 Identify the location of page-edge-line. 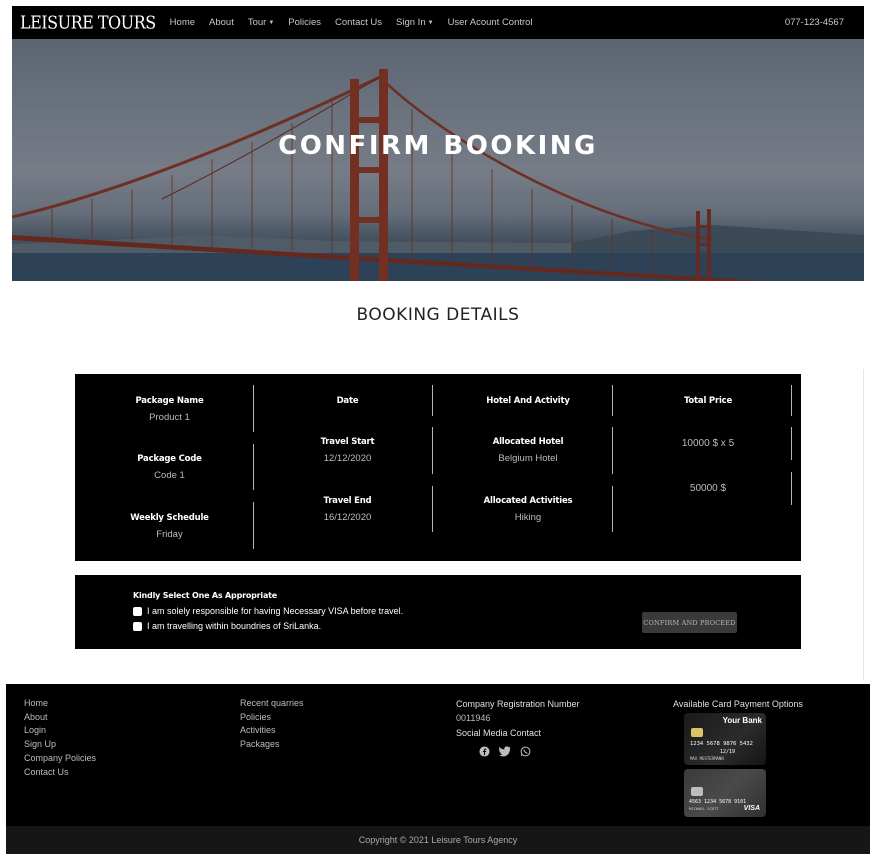
(863, 524).